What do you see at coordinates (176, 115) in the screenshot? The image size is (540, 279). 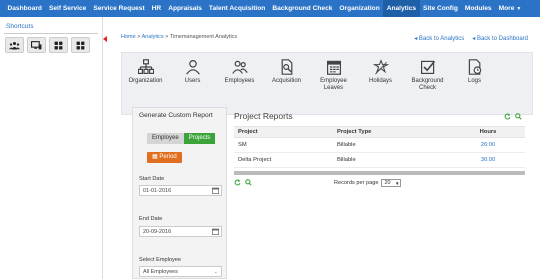 I see `generate-report-title: Generate Custom Report` at bounding box center [176, 115].